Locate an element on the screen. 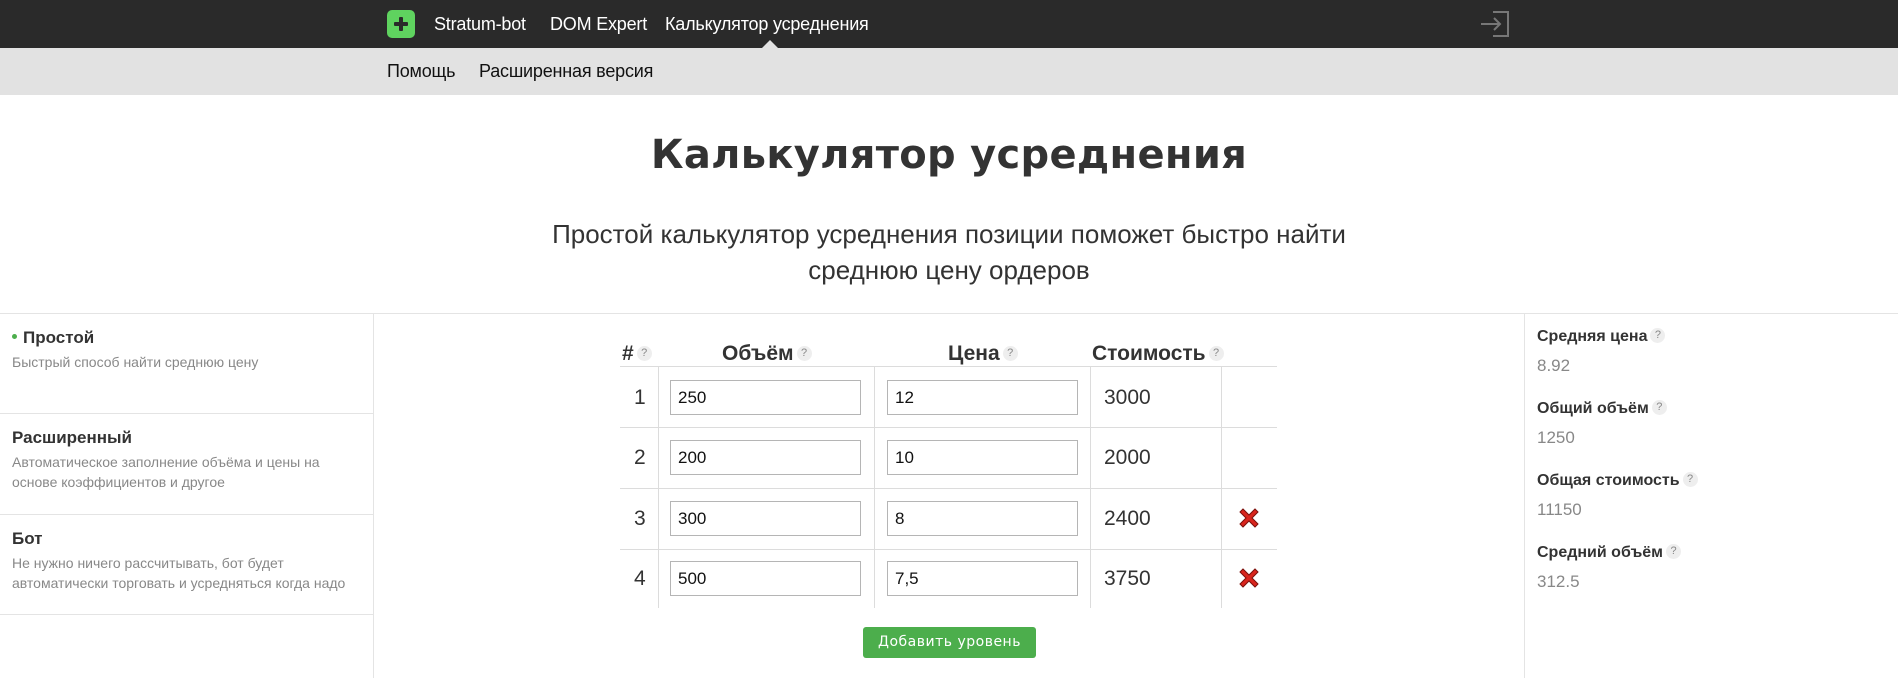 Image resolution: width=1898 pixels, height=678 pixels. row-number: 2 is located at coordinates (640, 457).